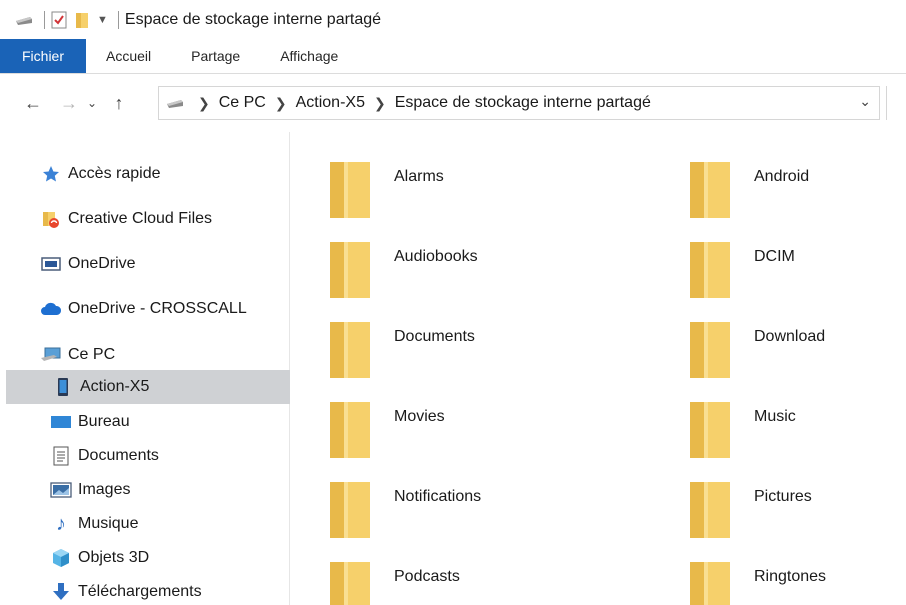  I want to click on nav-item-label: Bureau, so click(104, 421).